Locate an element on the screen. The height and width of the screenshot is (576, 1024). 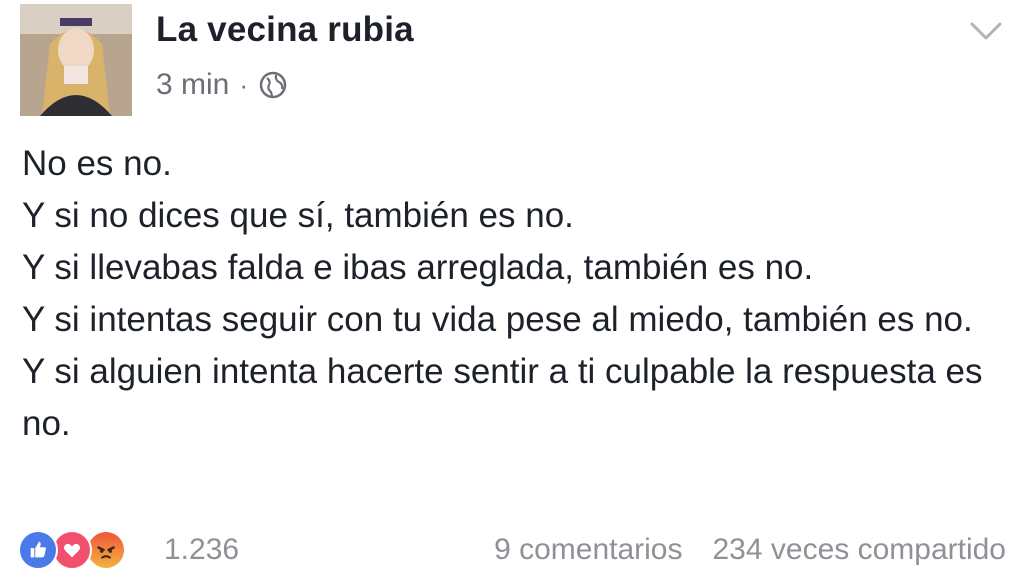
love-icon is located at coordinates (72, 550).